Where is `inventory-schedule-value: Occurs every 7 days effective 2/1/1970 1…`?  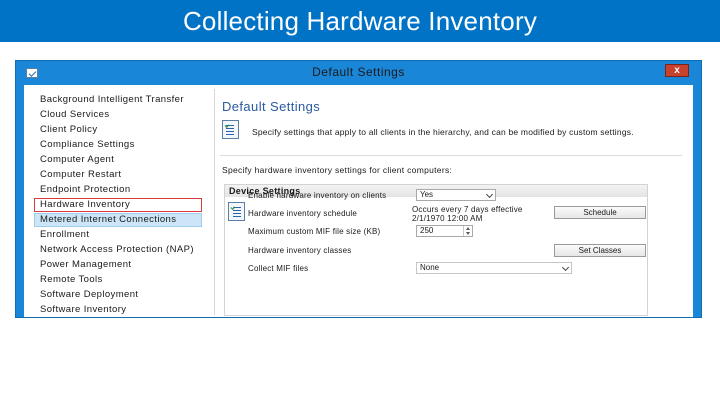 inventory-schedule-value: Occurs every 7 days effective 2/1/1970 1… is located at coordinates (467, 214).